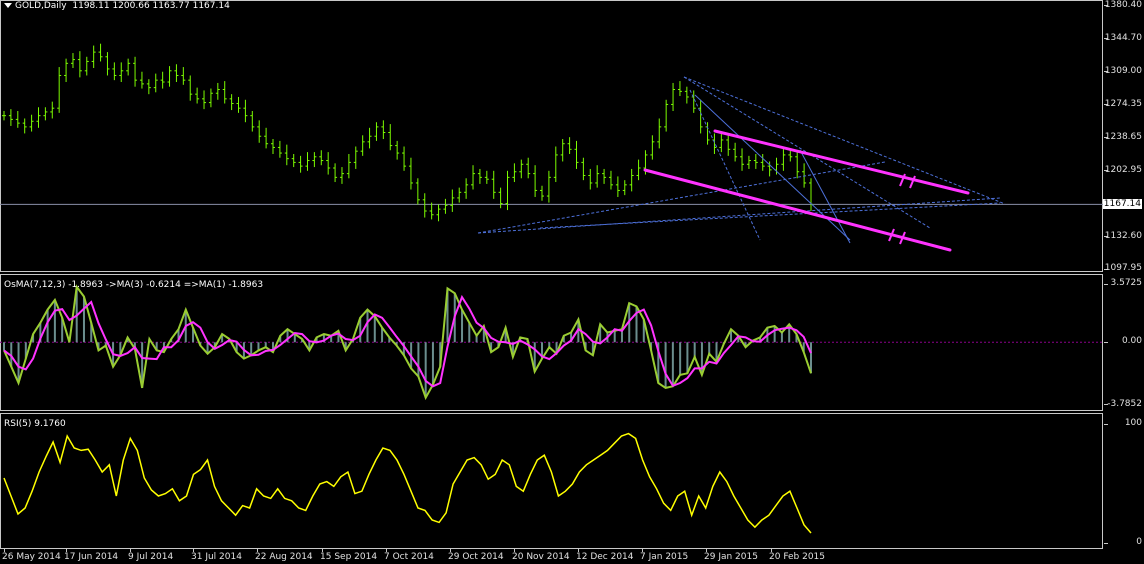  What do you see at coordinates (797, 557) in the screenshot?
I see `date-label: 20 Feb 2015` at bounding box center [797, 557].